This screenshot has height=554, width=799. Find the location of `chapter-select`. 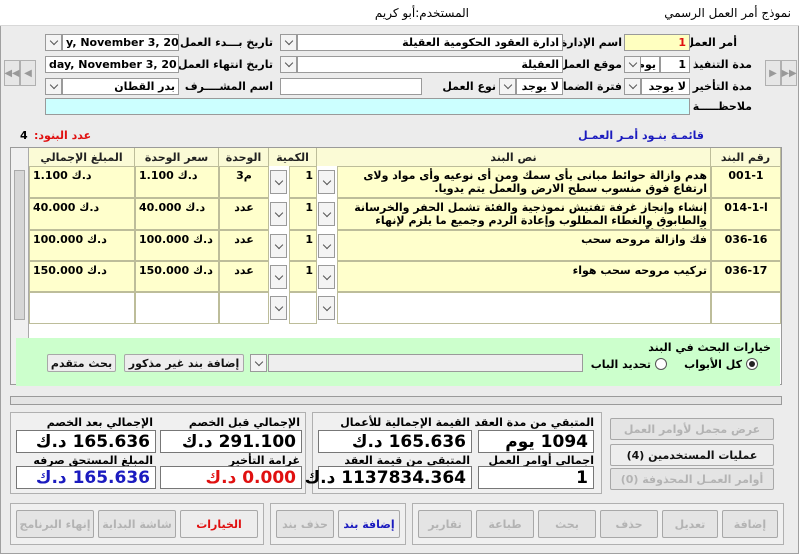

chapter-select is located at coordinates (425, 363).